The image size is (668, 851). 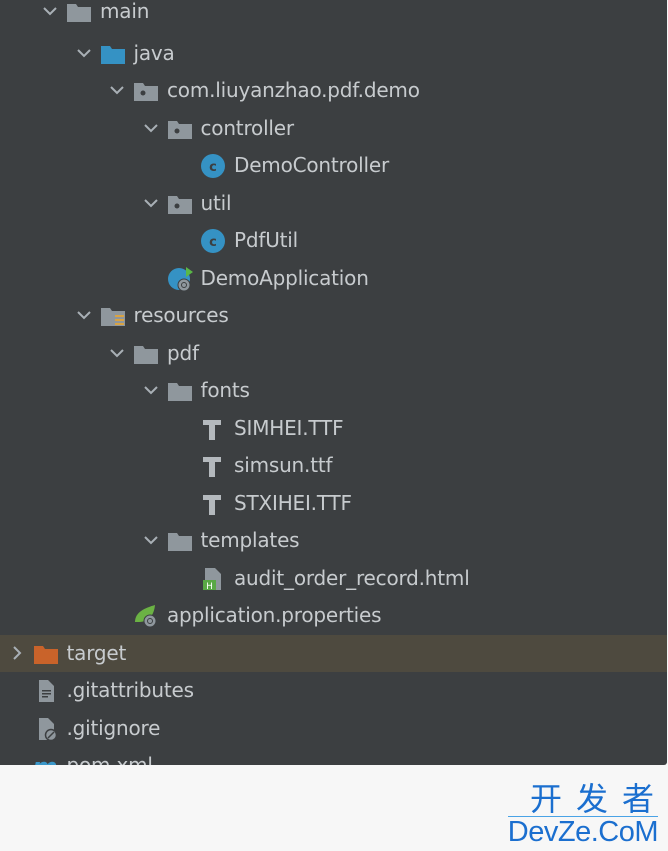 What do you see at coordinates (213, 579) in the screenshot?
I see `html-file-icon: H` at bounding box center [213, 579].